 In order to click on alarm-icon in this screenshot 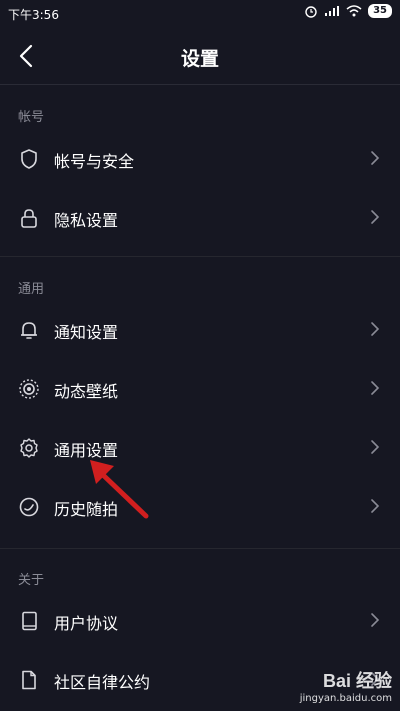, I will do `click(311, 12)`.